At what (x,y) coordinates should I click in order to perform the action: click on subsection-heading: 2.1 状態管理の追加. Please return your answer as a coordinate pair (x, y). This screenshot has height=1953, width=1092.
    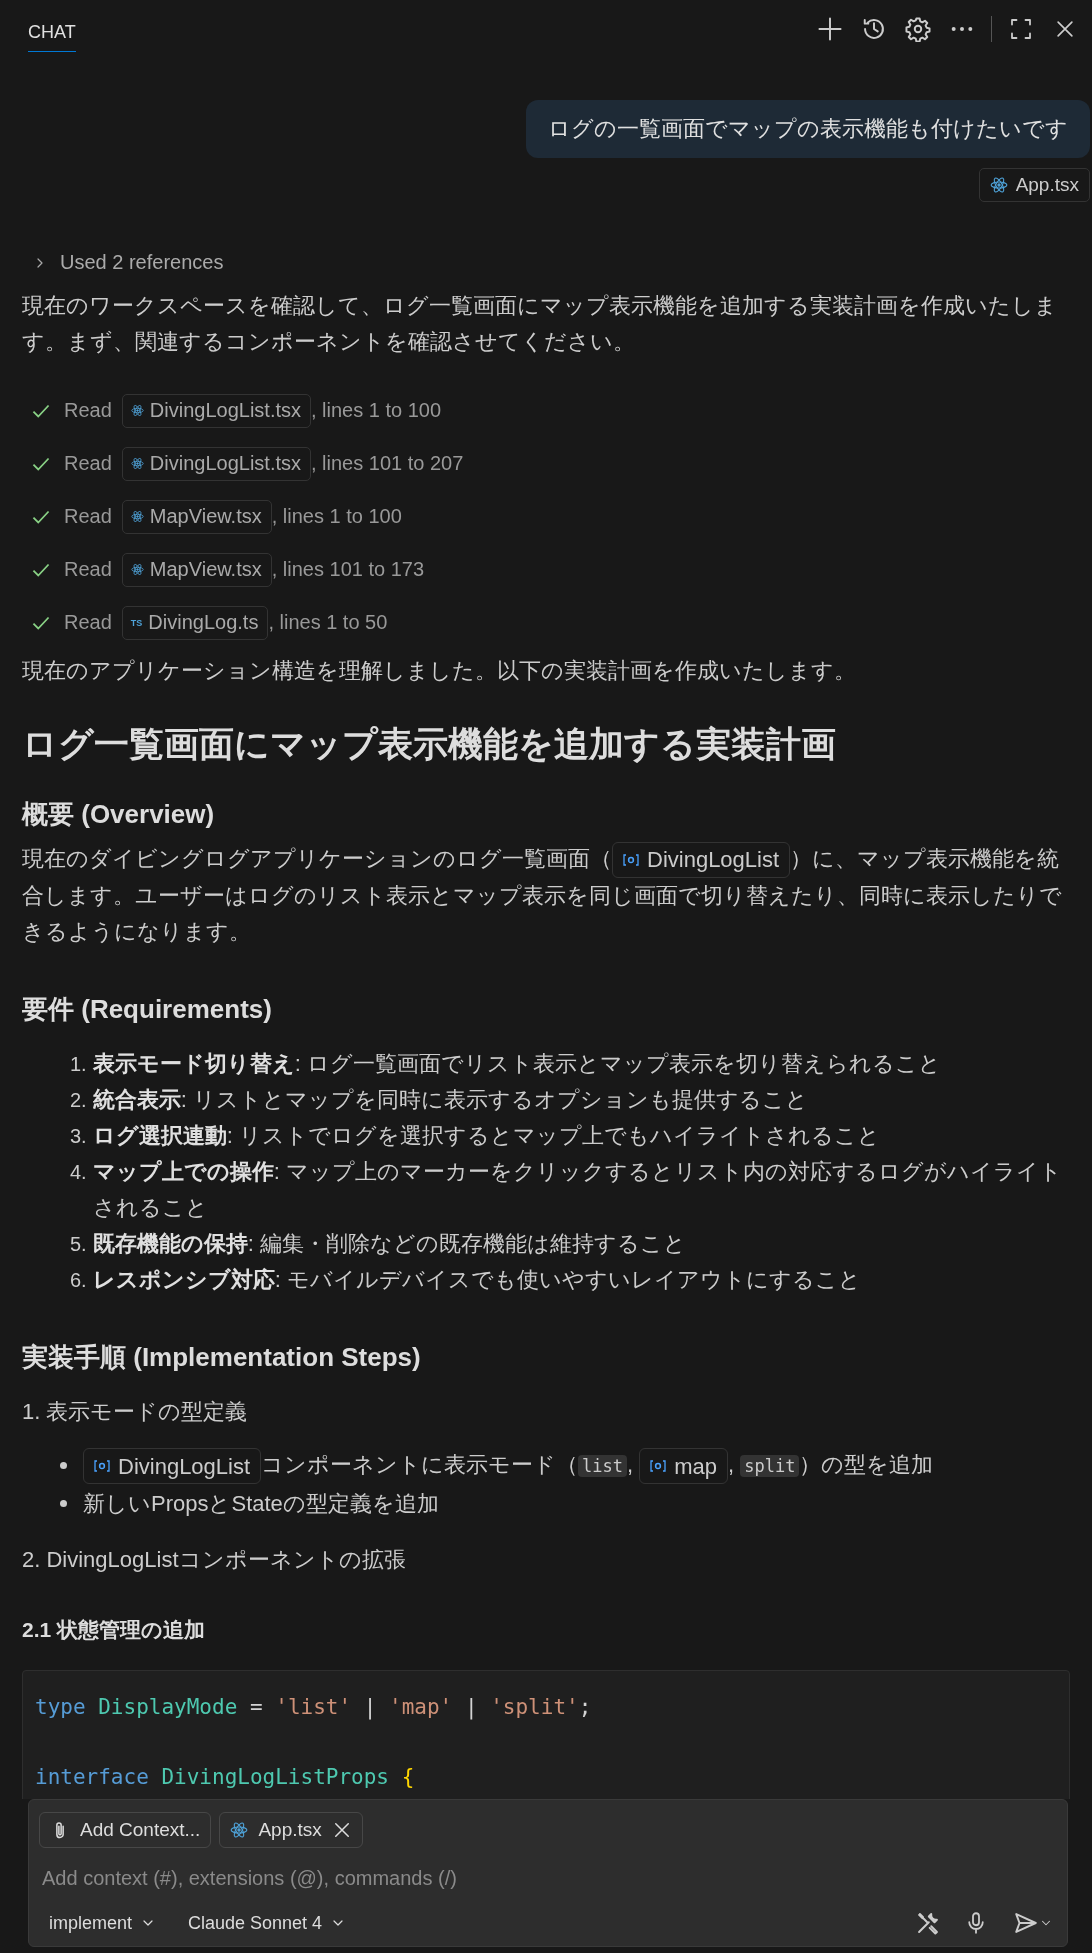
    Looking at the image, I should click on (114, 1630).